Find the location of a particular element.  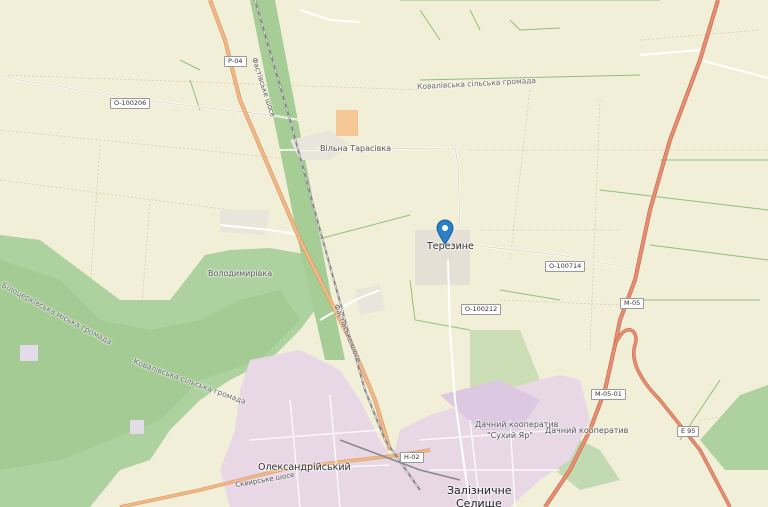

orange-field is located at coordinates (347, 123).